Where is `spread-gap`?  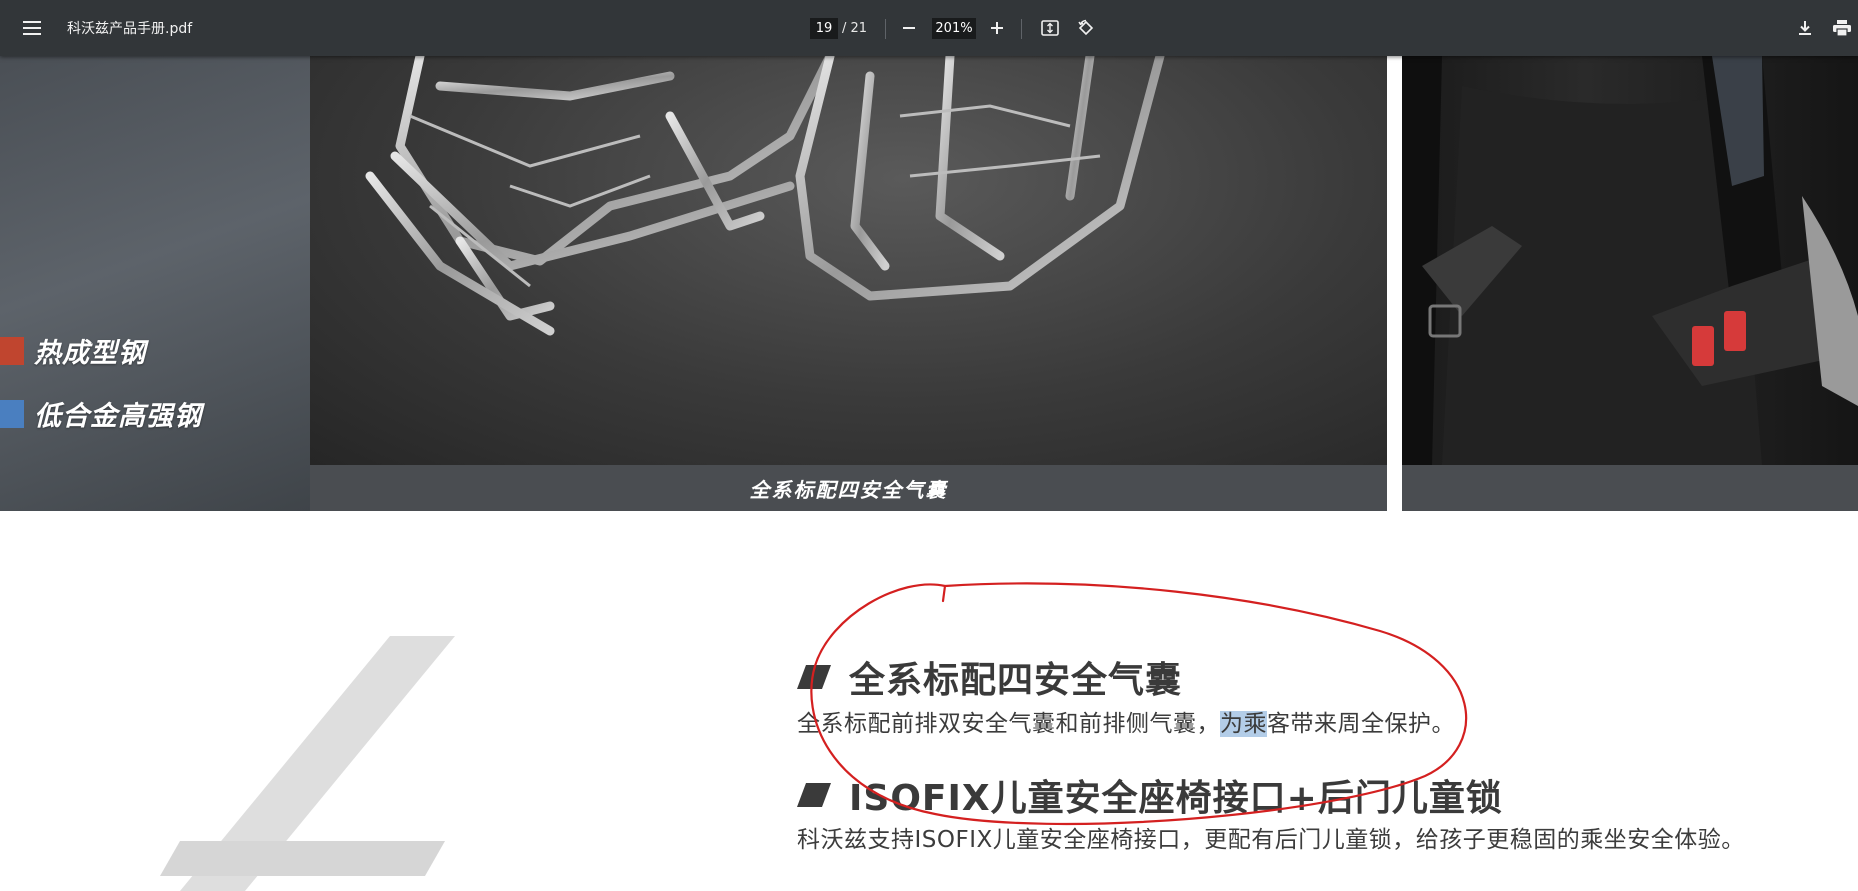
spread-gap is located at coordinates (1394, 283).